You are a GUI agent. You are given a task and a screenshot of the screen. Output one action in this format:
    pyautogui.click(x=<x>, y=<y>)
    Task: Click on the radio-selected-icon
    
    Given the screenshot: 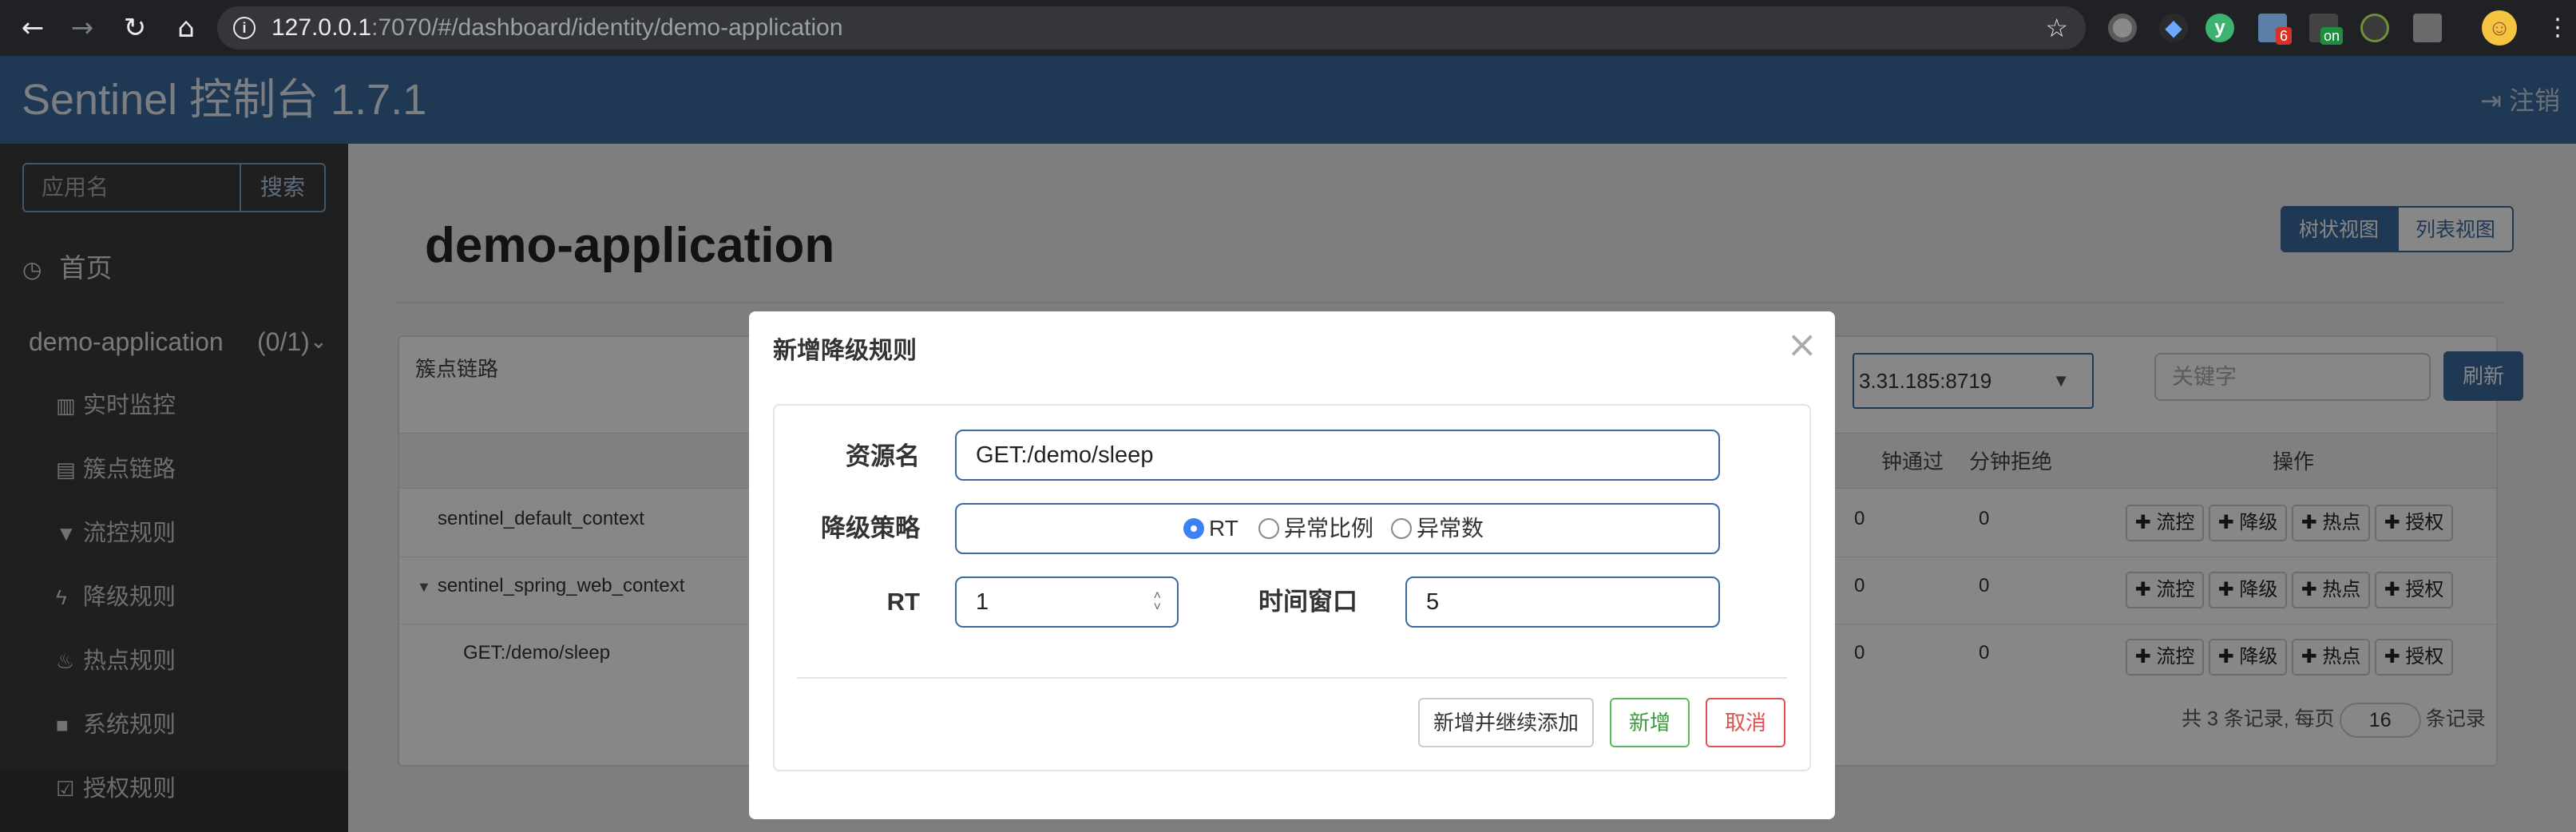 What is the action you would take?
    pyautogui.click(x=1193, y=528)
    